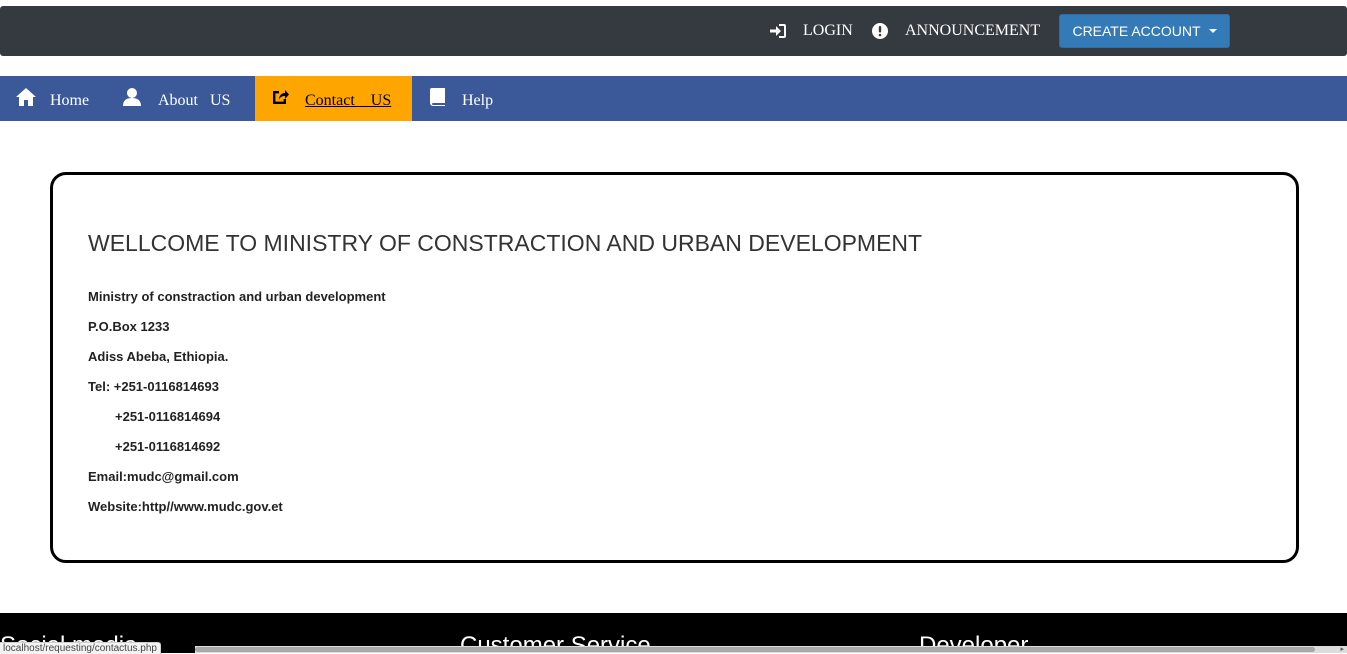  Describe the element at coordinates (70, 100) in the screenshot. I see `nav-item-label: Home` at that location.